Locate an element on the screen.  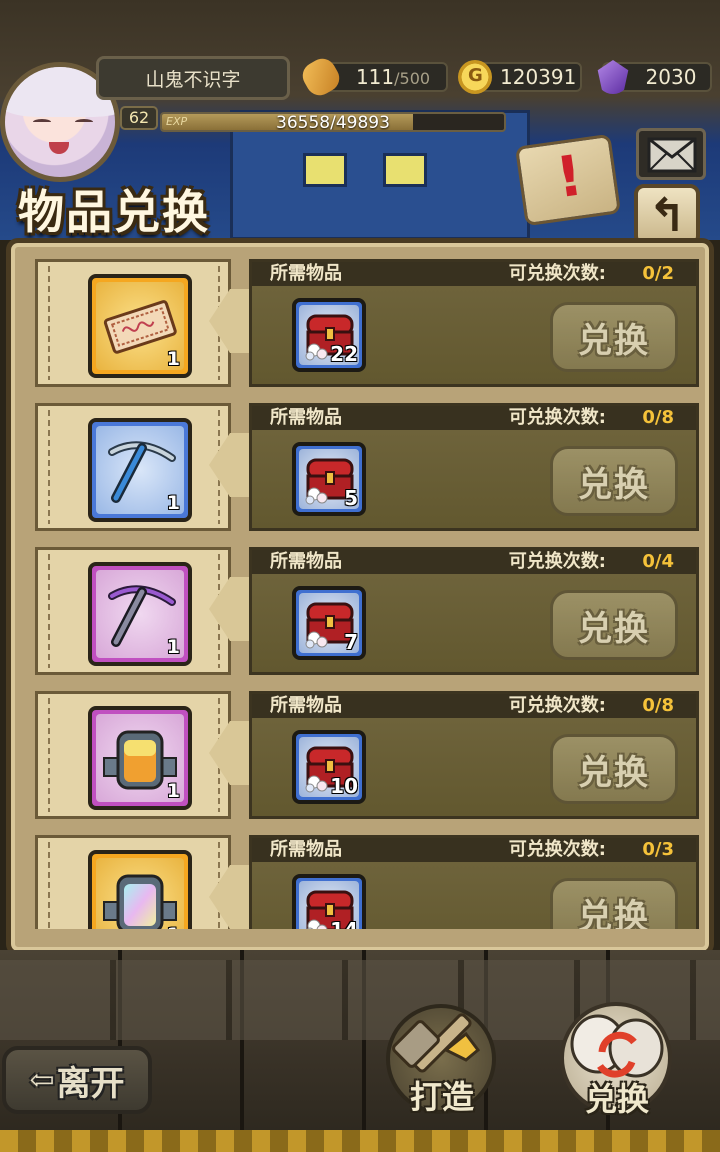
gold-display: 120391 is located at coordinates (520, 77).